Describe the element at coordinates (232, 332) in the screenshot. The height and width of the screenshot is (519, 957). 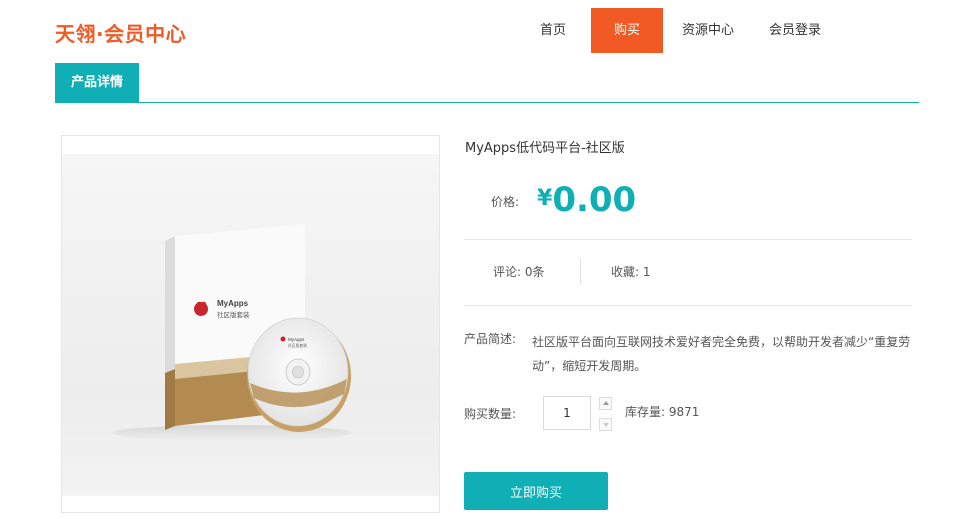
I see `product-box-illustration: MyApps 社区版套装 MyApps 社区版套装` at that location.